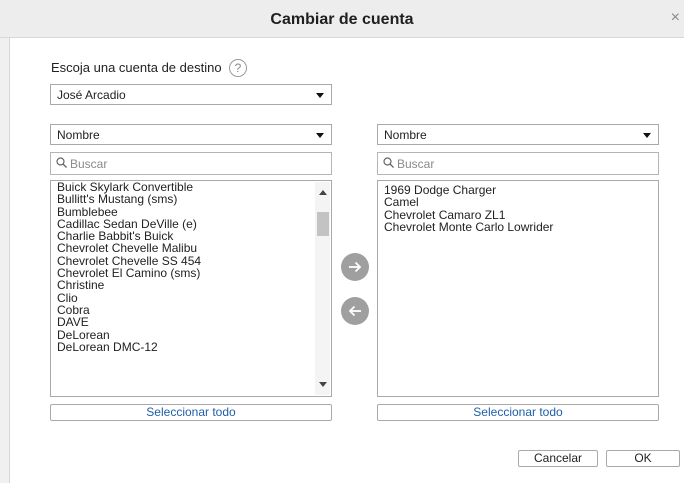 The height and width of the screenshot is (483, 684). I want to click on list-item: DAVE, so click(185, 322).